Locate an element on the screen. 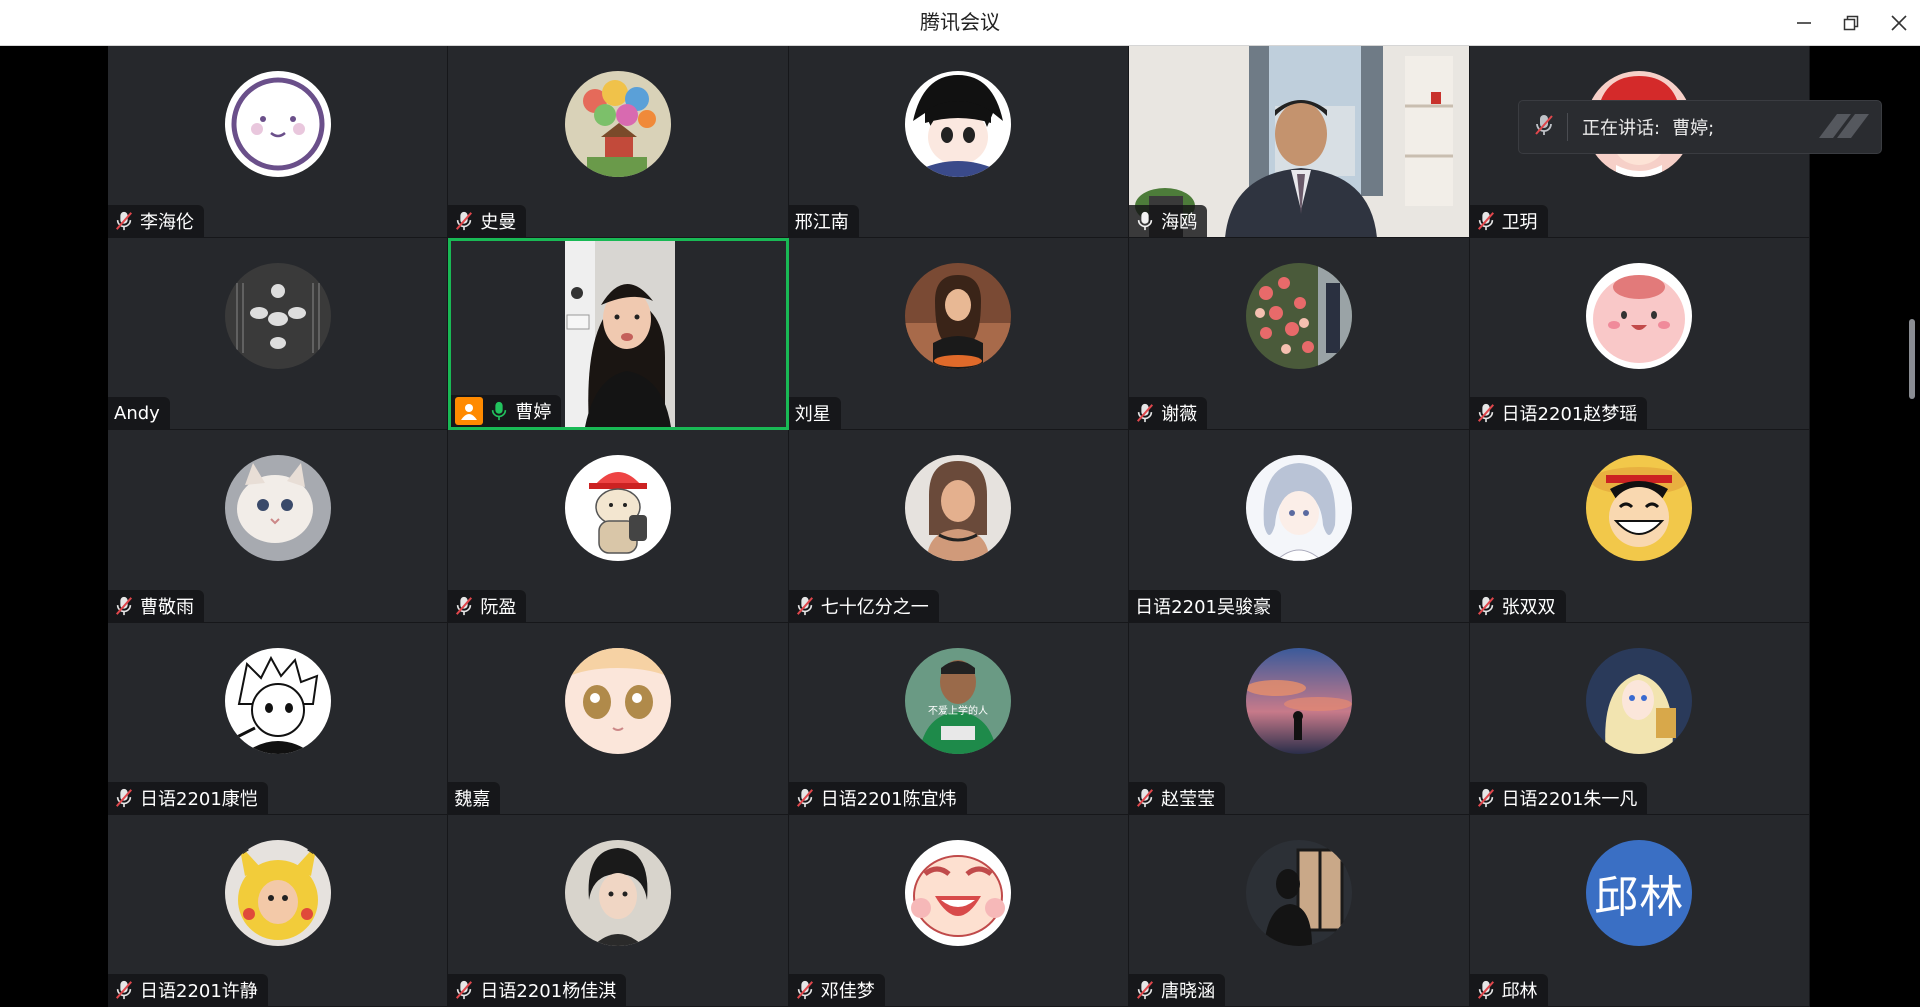 The width and height of the screenshot is (1920, 1007). participant-nametag: 日语2201许静 is located at coordinates (188, 989).